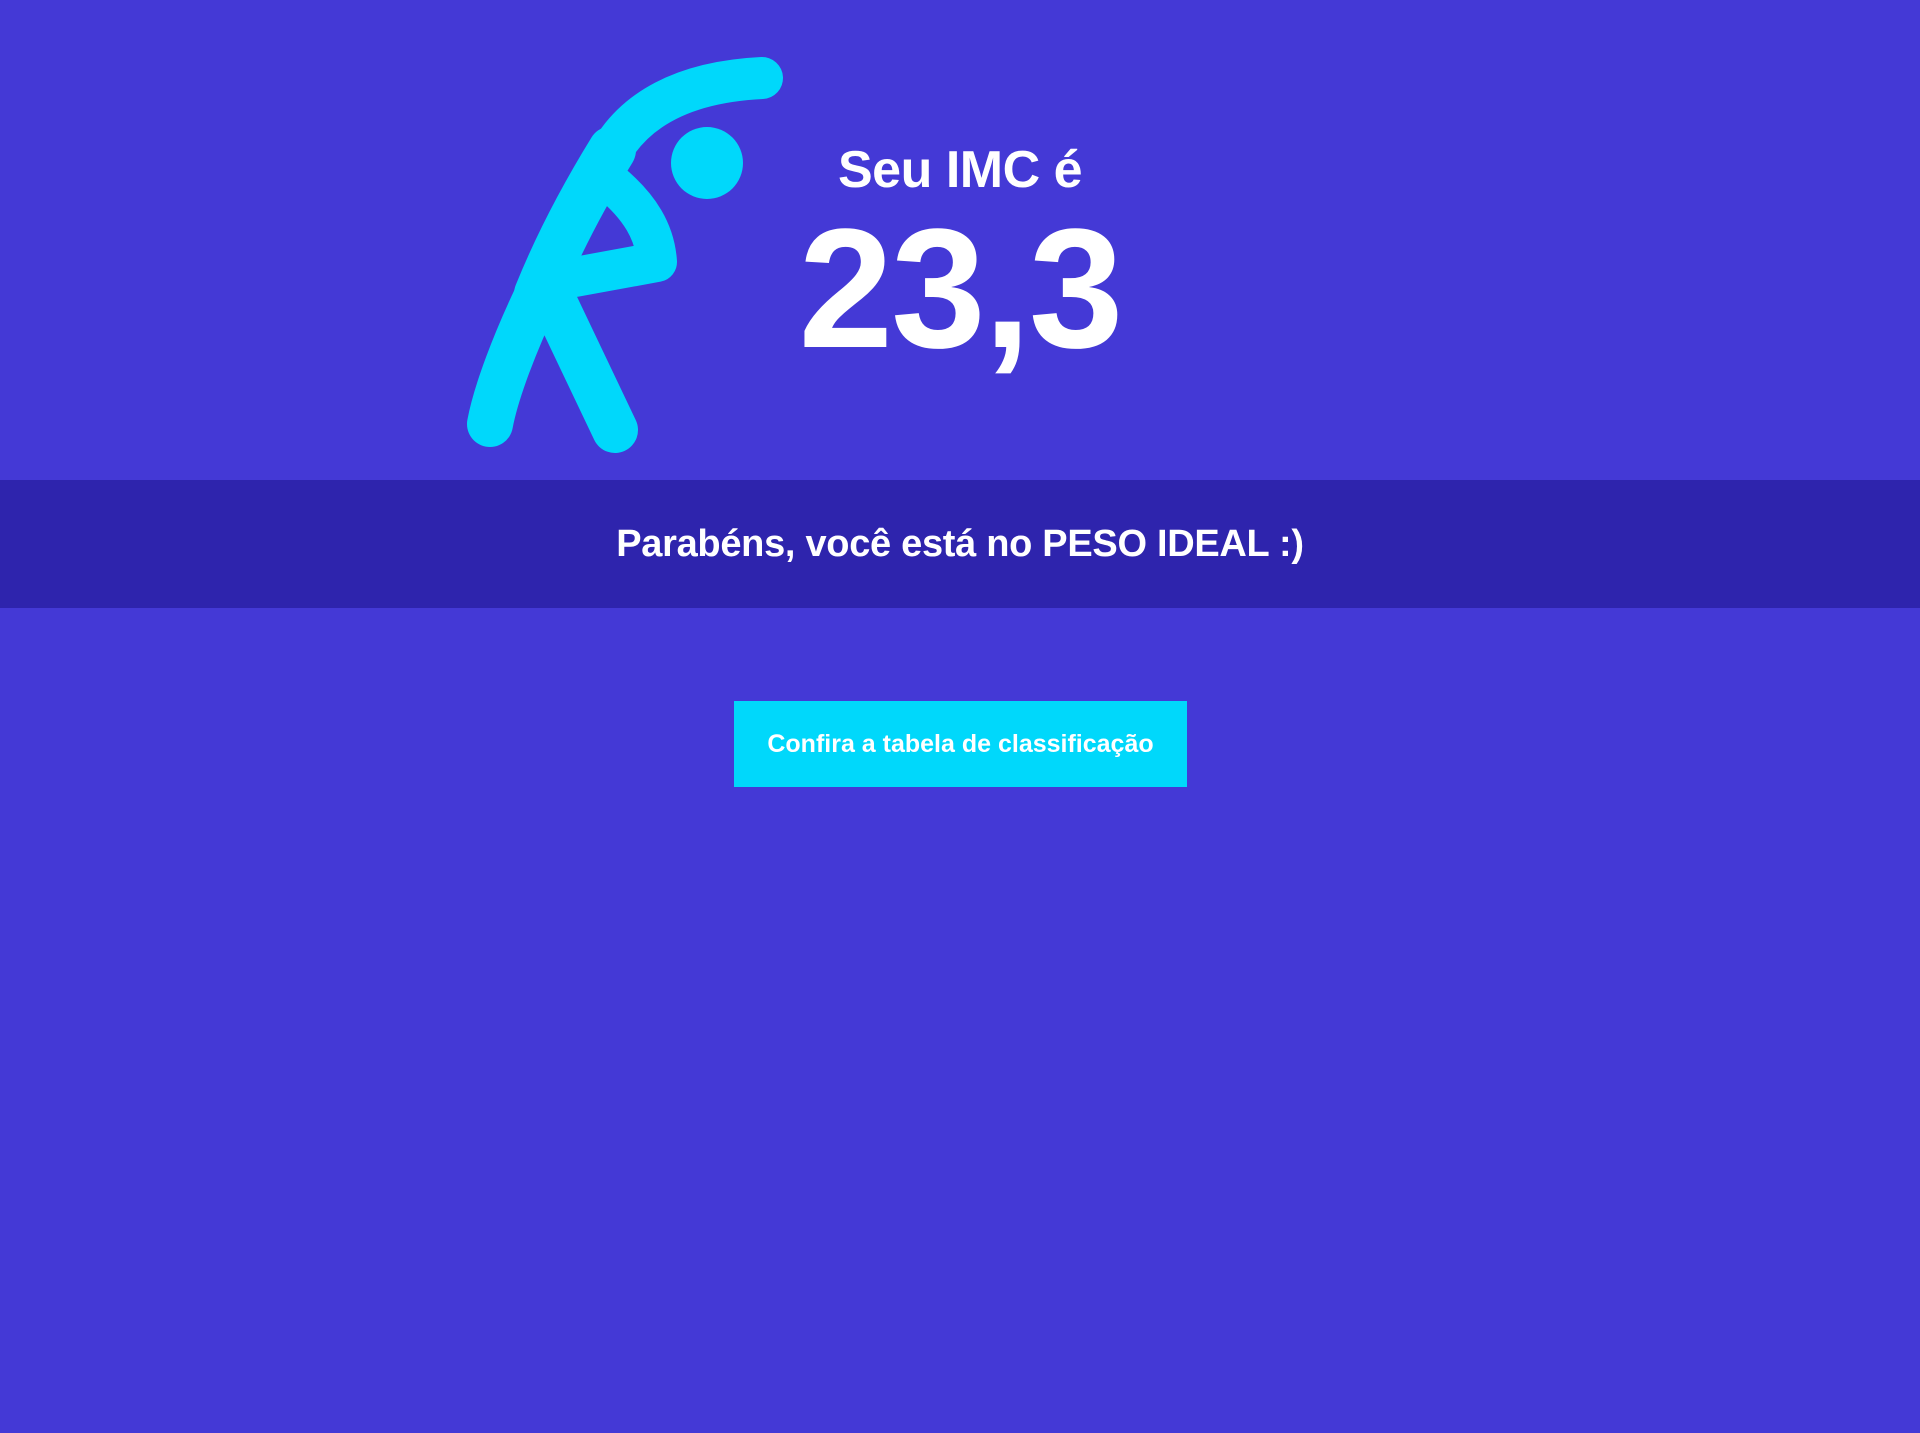 The width and height of the screenshot is (1920, 1433). Describe the element at coordinates (960, 744) in the screenshot. I see `classification-table-button: Confira a tabela de classificação` at that location.